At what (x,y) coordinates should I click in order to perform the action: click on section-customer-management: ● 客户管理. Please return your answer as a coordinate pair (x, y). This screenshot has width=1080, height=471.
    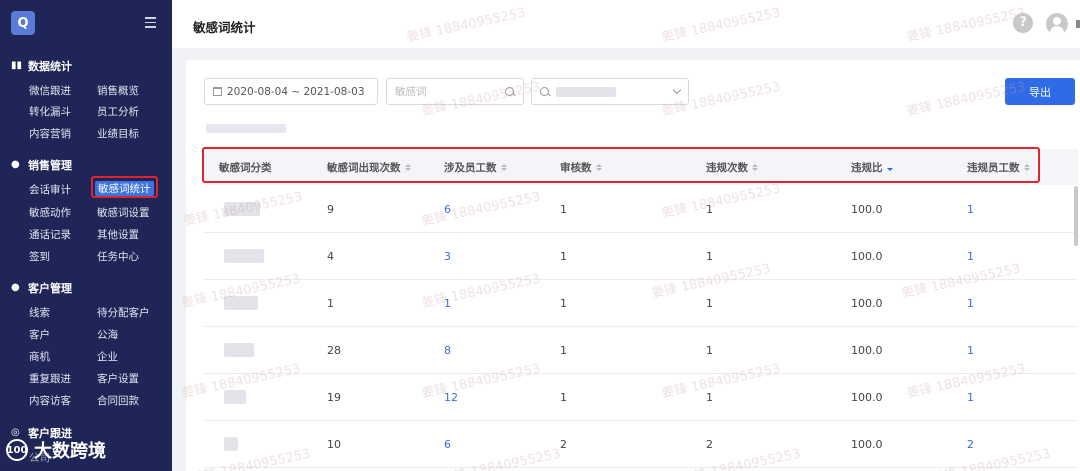
    Looking at the image, I should click on (41, 288).